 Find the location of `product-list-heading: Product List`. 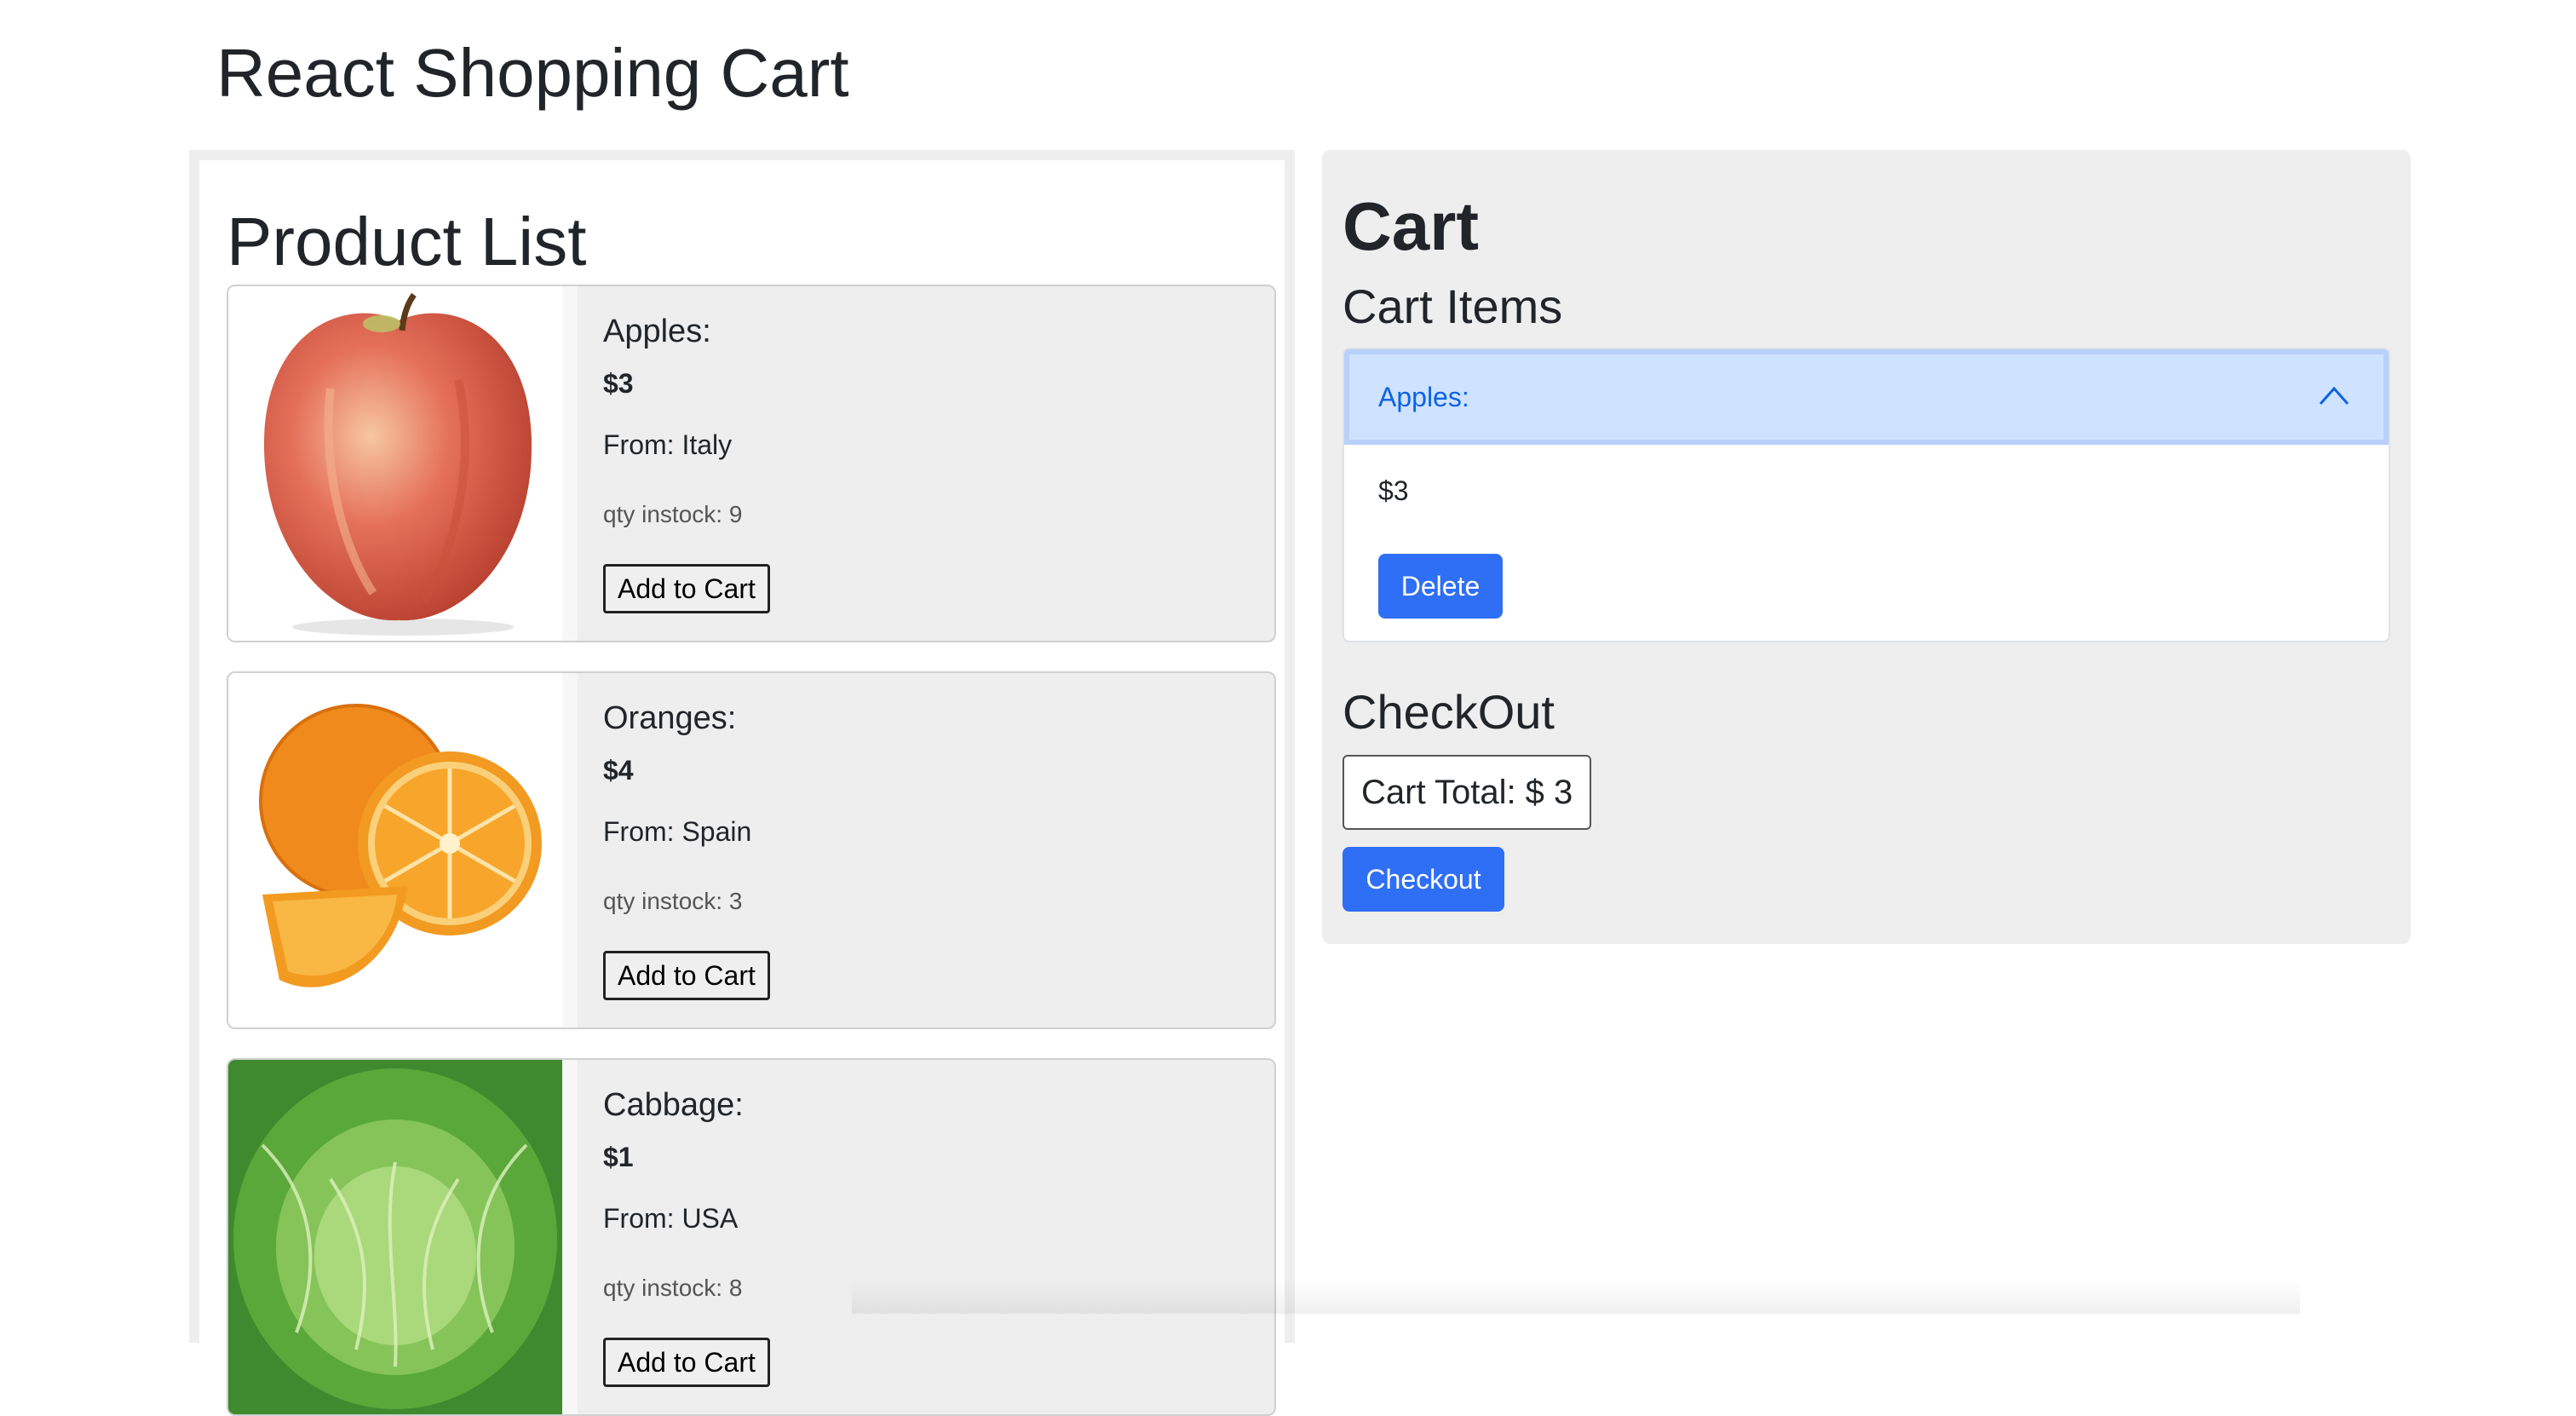

product-list-heading: Product List is located at coordinates (407, 241).